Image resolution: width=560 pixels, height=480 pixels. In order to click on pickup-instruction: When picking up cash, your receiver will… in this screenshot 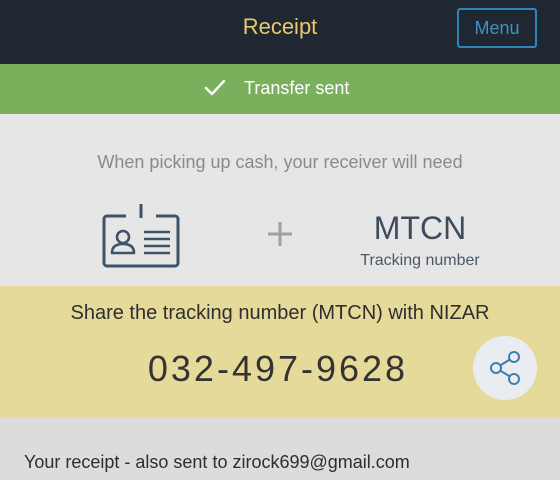, I will do `click(280, 162)`.